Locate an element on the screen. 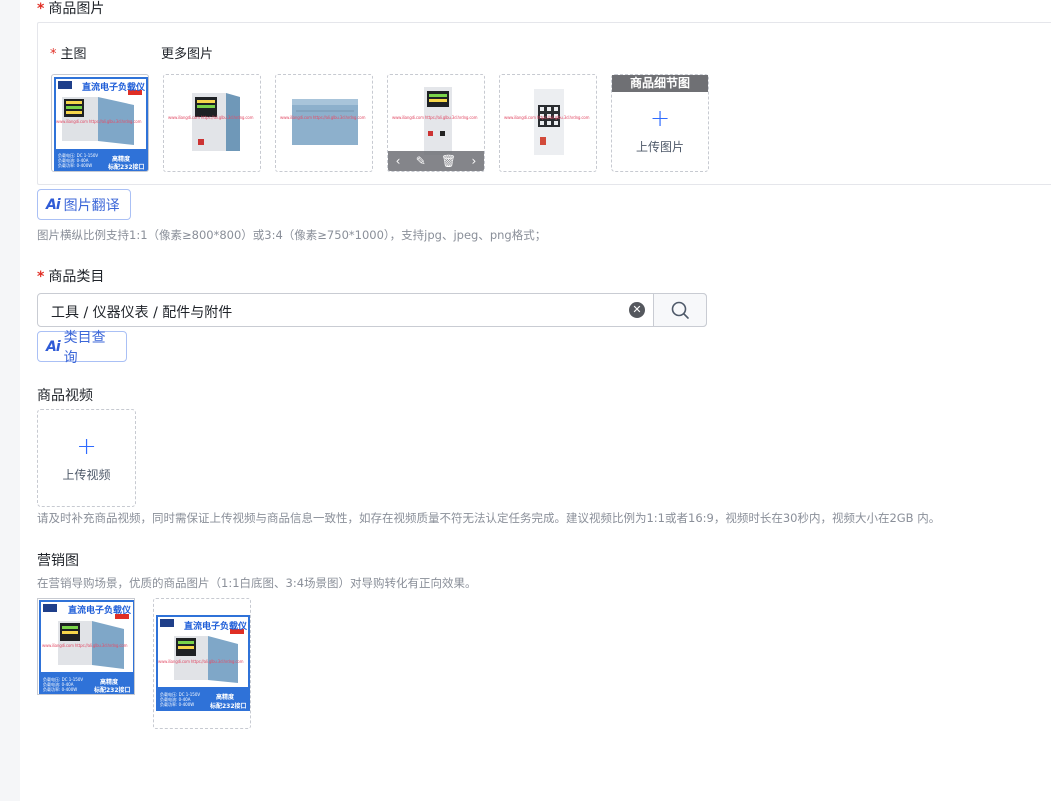 The height and width of the screenshot is (801, 1051). chevron-left-icon: ‹ is located at coordinates (398, 161).